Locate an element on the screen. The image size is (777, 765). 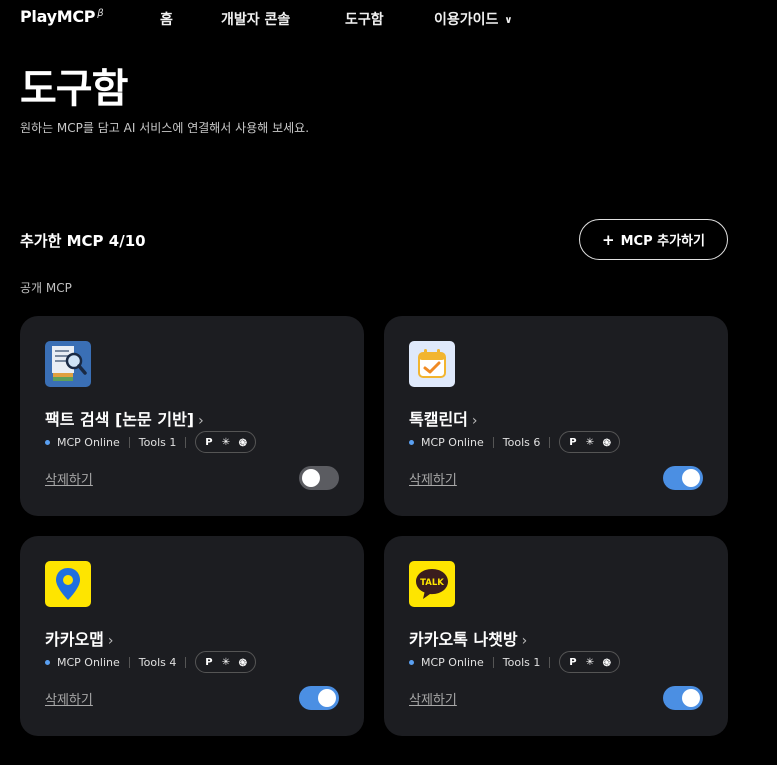
mcp-meta: MCP Online Tools 4 P ✳ ֍ is located at coordinates (151, 662).